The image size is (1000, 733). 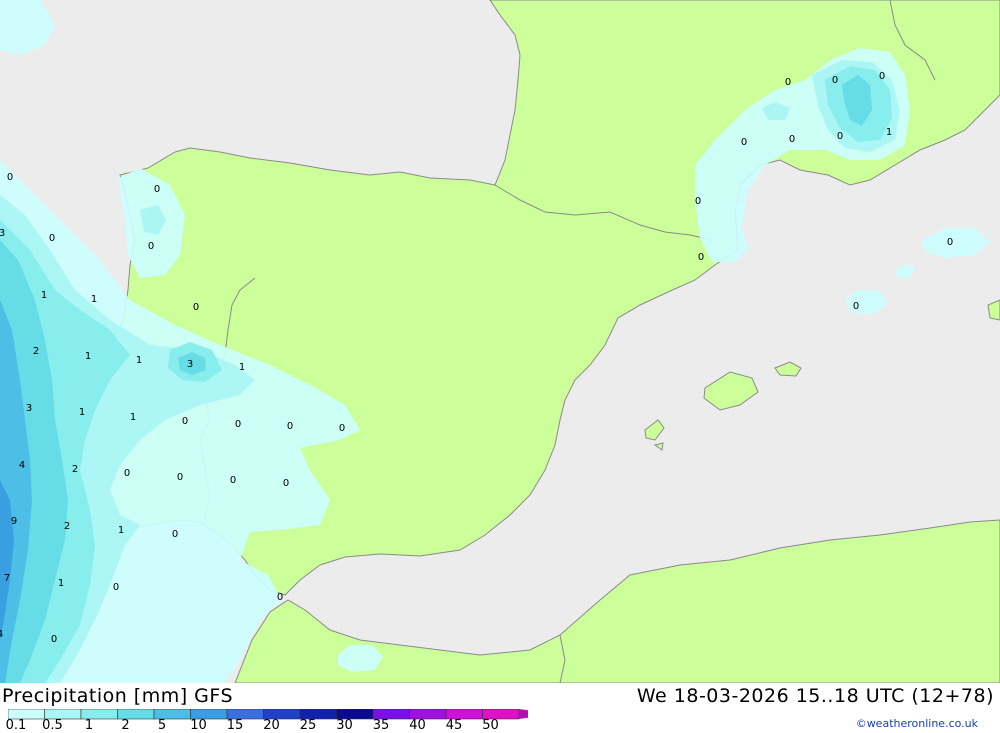 I want to click on map-datetime: We 18-03-2026 15..18 UTC (12+78), so click(x=815, y=696).